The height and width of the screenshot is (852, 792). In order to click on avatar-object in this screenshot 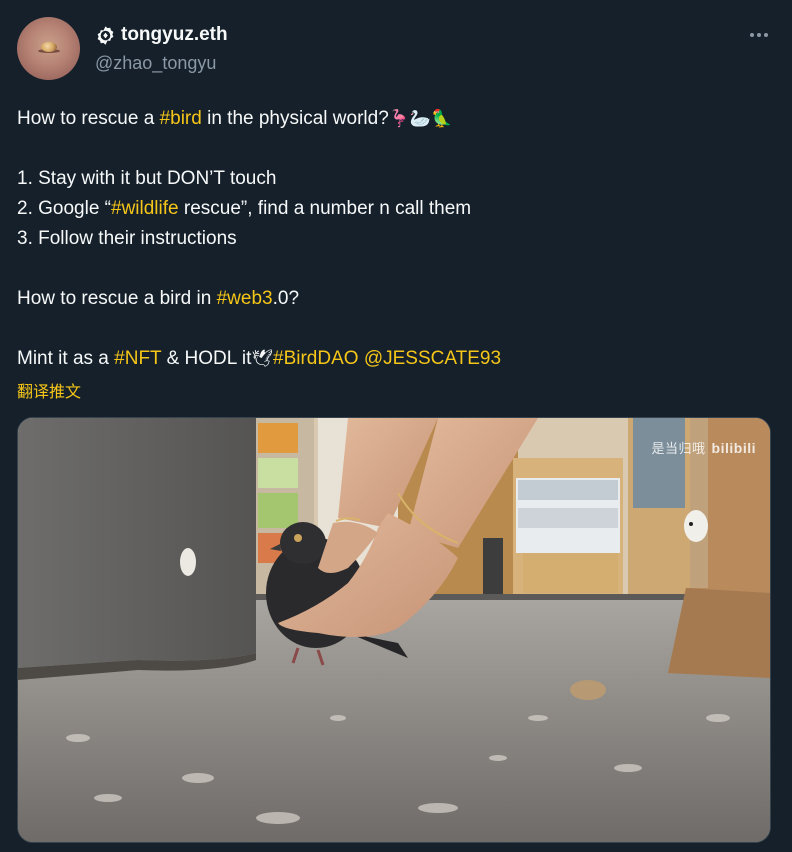, I will do `click(49, 47)`.